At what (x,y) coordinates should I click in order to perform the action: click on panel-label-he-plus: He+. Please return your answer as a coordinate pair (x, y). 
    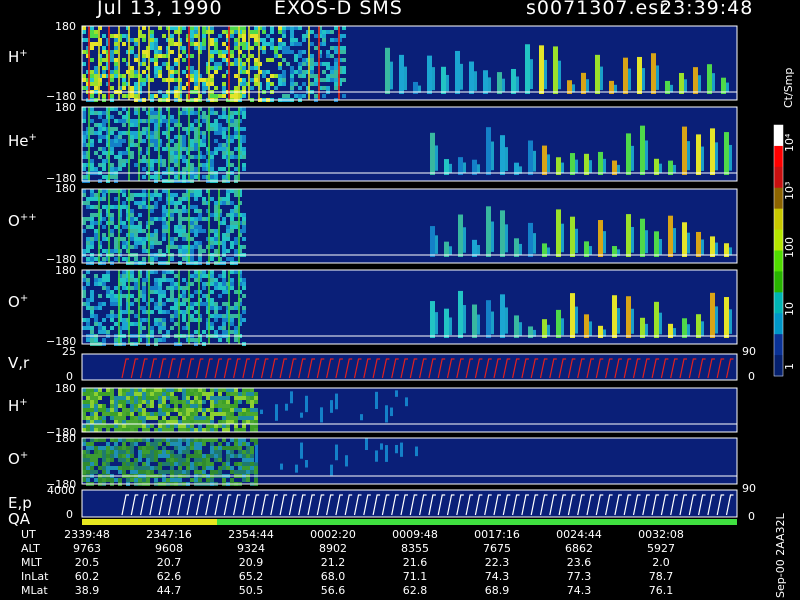
    Looking at the image, I should click on (22, 141).